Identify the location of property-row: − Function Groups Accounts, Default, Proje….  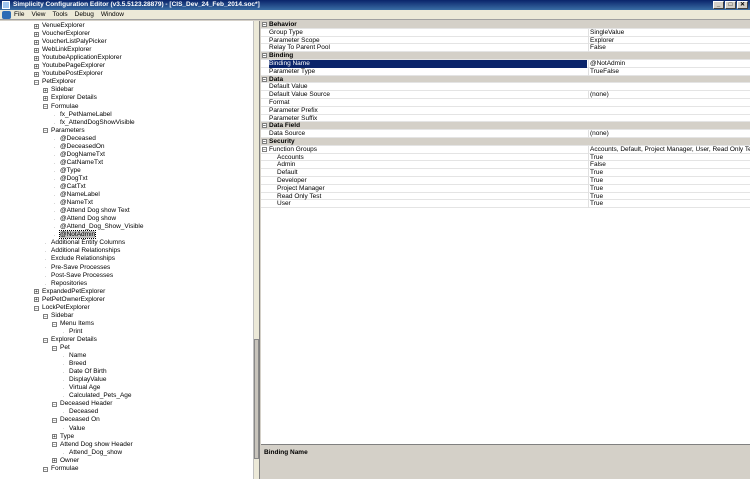
(505, 149).